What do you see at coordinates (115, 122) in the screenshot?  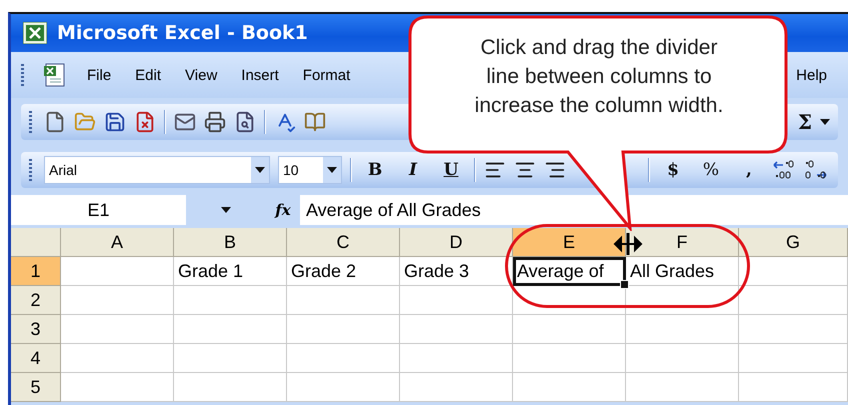 I see `save-icon` at bounding box center [115, 122].